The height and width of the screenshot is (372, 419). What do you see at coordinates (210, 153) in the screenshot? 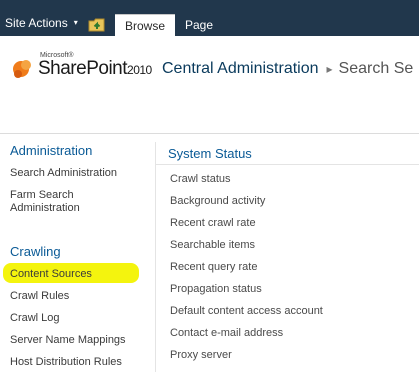
I see `section-title-system-status: System Status` at bounding box center [210, 153].